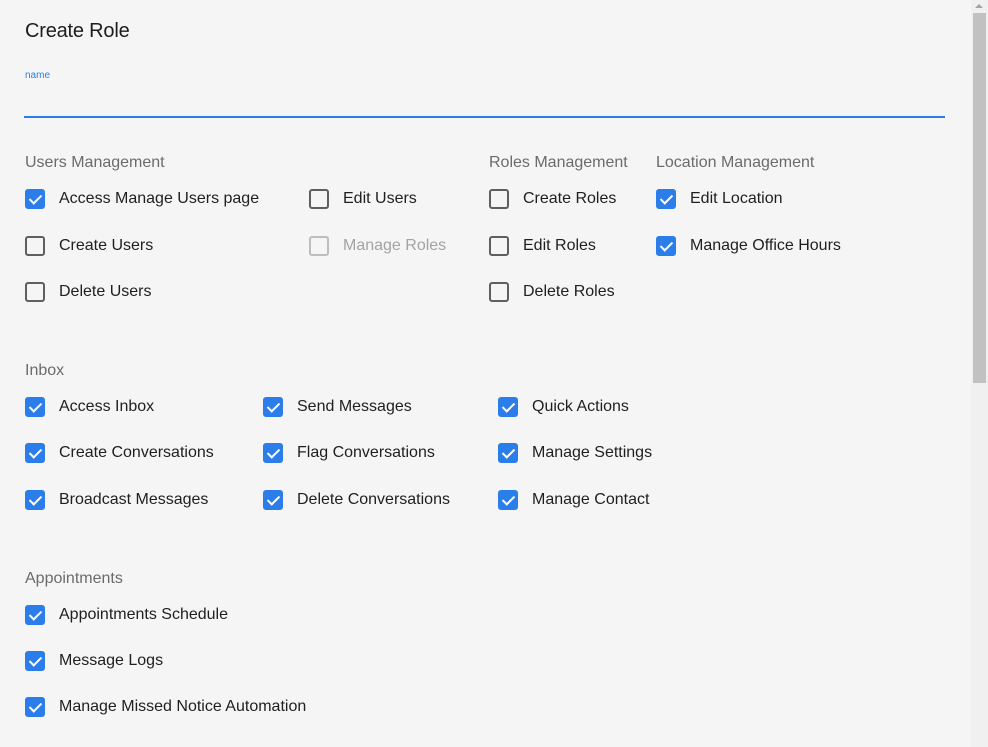 The image size is (988, 747). Describe the element at coordinates (77, 31) in the screenshot. I see `page-title: Create Role` at that location.